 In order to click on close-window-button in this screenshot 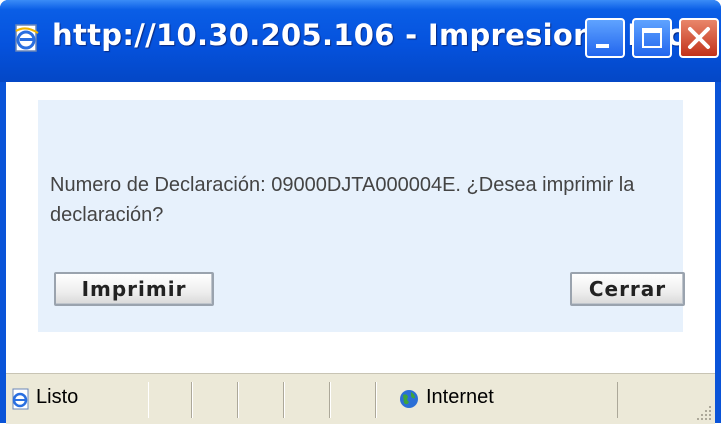, I will do `click(699, 38)`.